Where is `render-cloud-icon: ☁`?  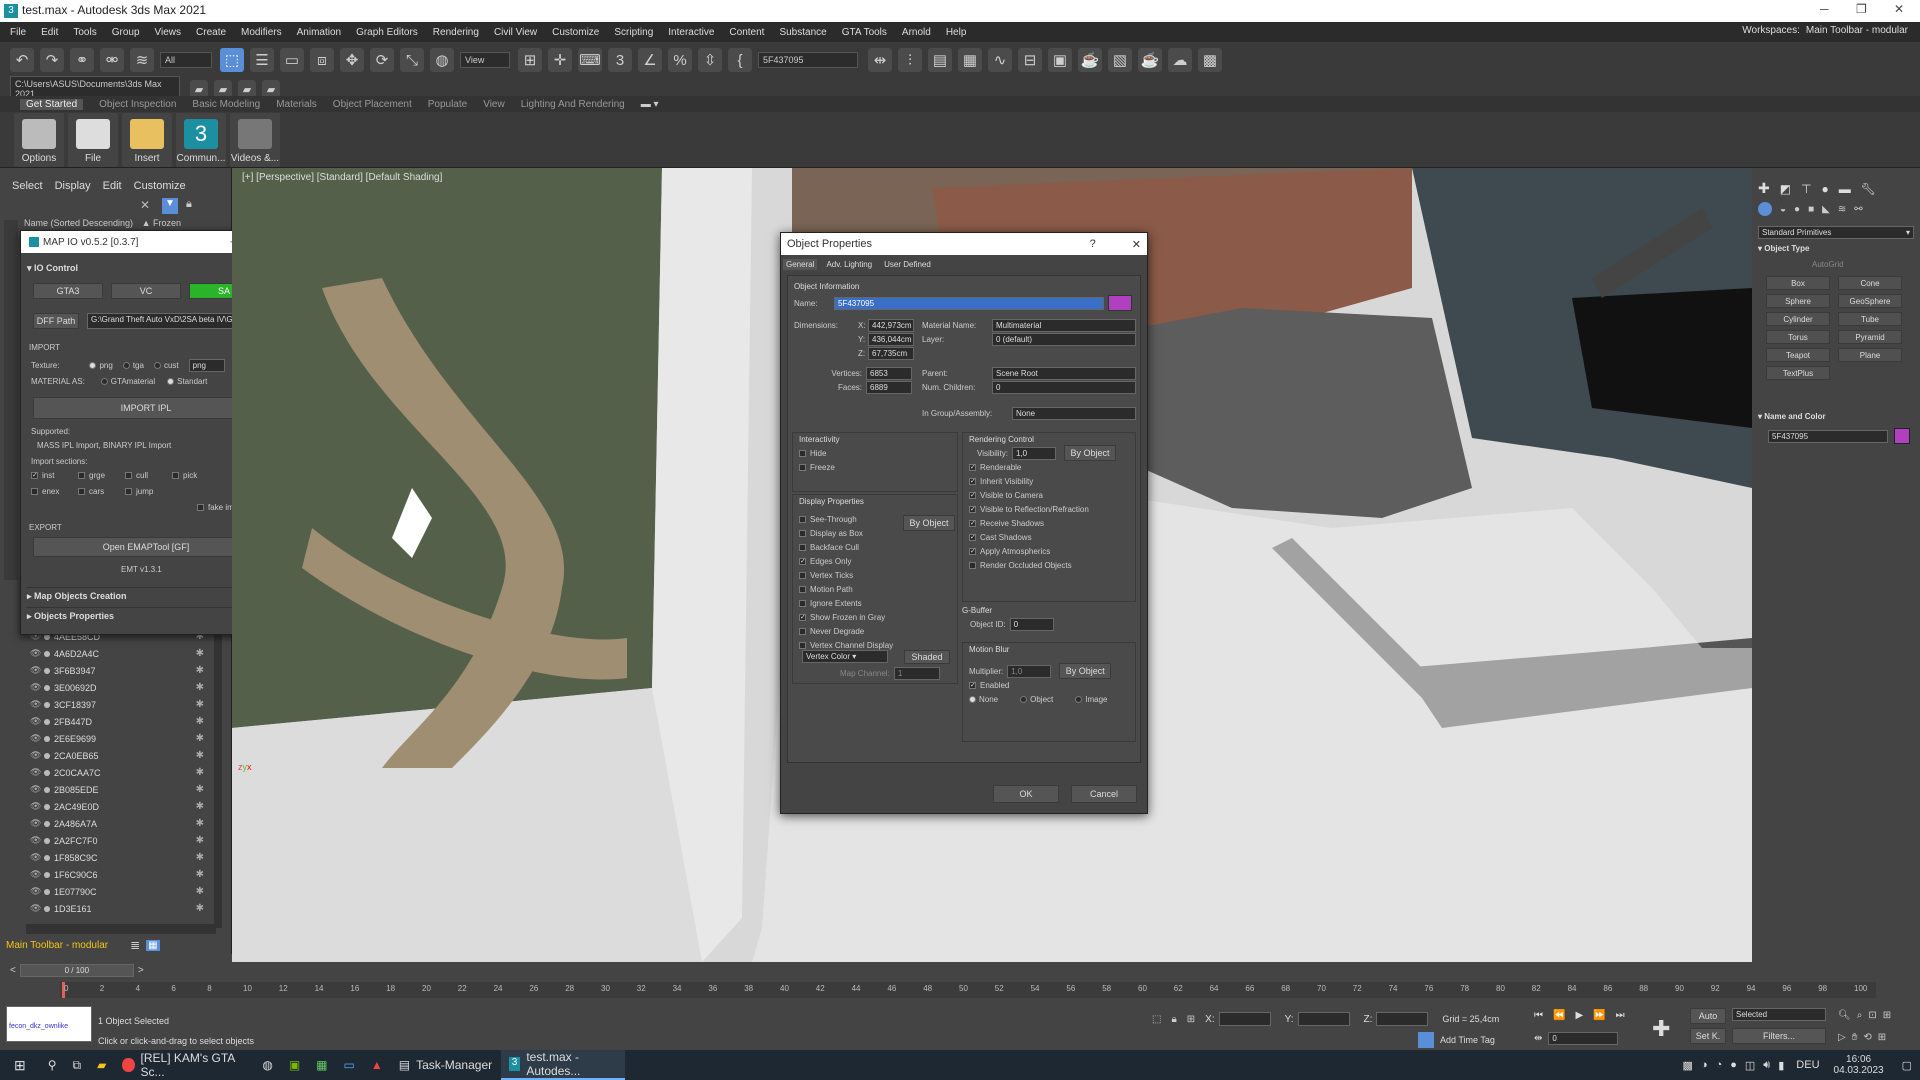
render-cloud-icon: ☁ is located at coordinates (1180, 60).